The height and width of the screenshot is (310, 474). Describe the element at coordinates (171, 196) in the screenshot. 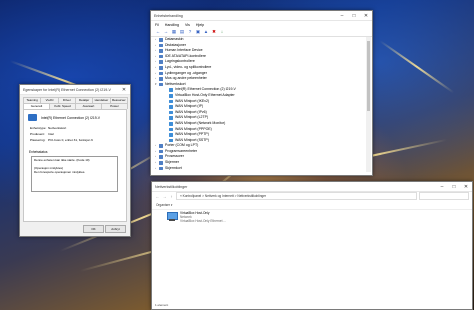

I see `up-icon: ↑` at that location.